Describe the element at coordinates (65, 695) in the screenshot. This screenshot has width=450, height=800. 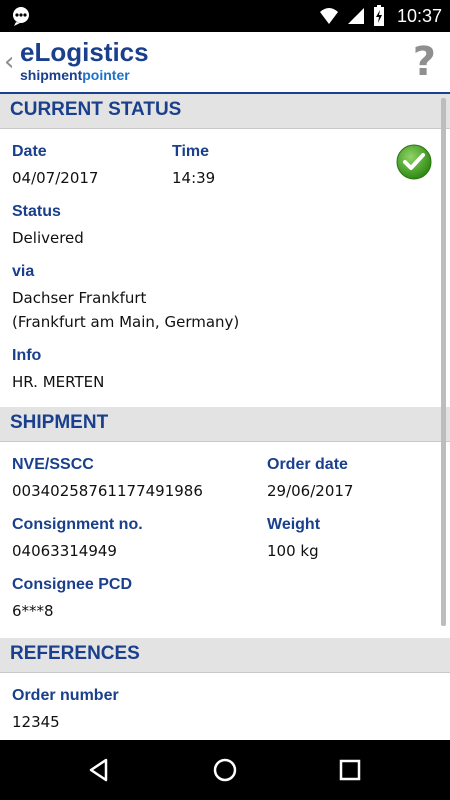
I see `order-number-label: Order number` at that location.